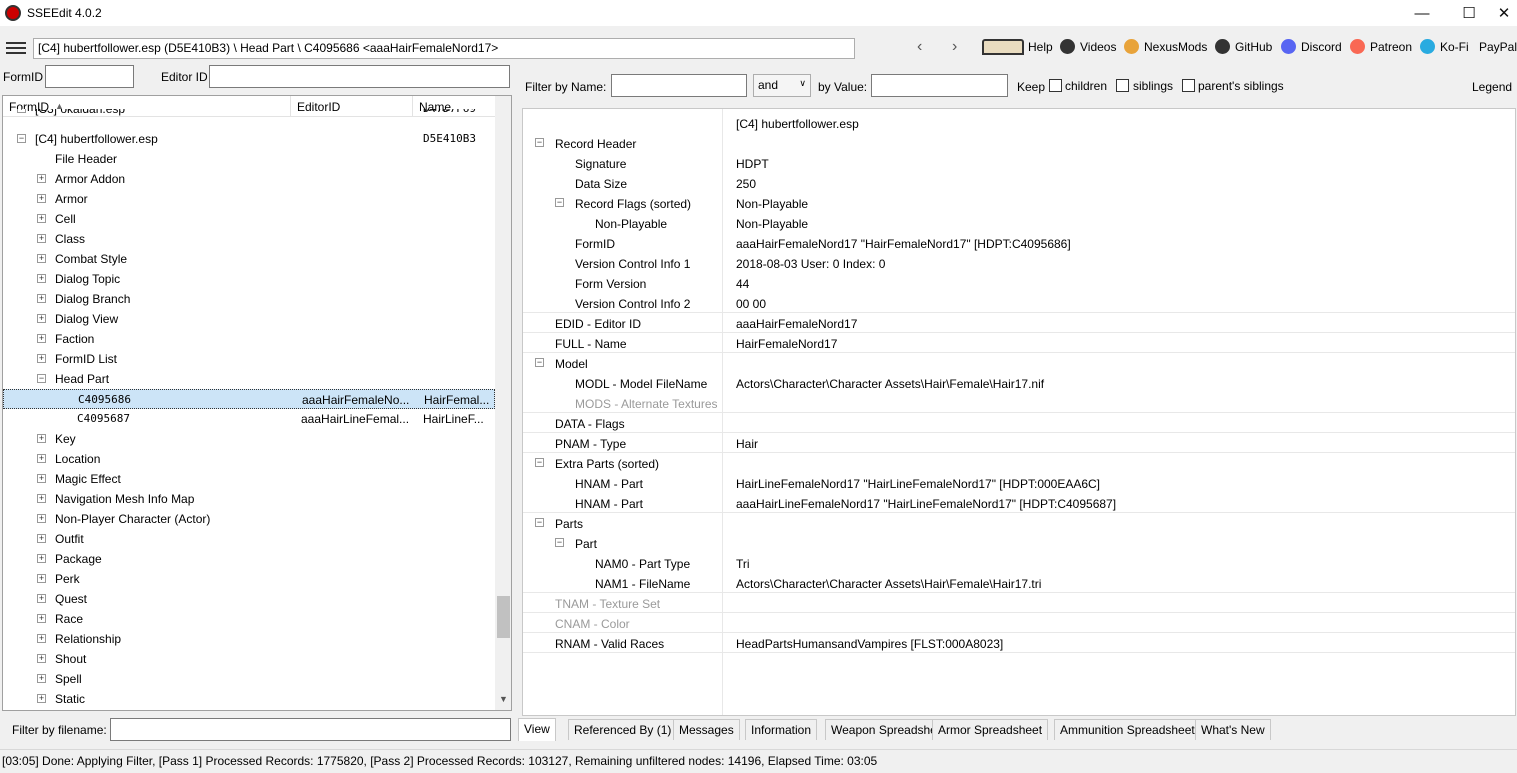 The height and width of the screenshot is (773, 1517). What do you see at coordinates (249, 559) in the screenshot?
I see `tree-row: + Package` at bounding box center [249, 559].